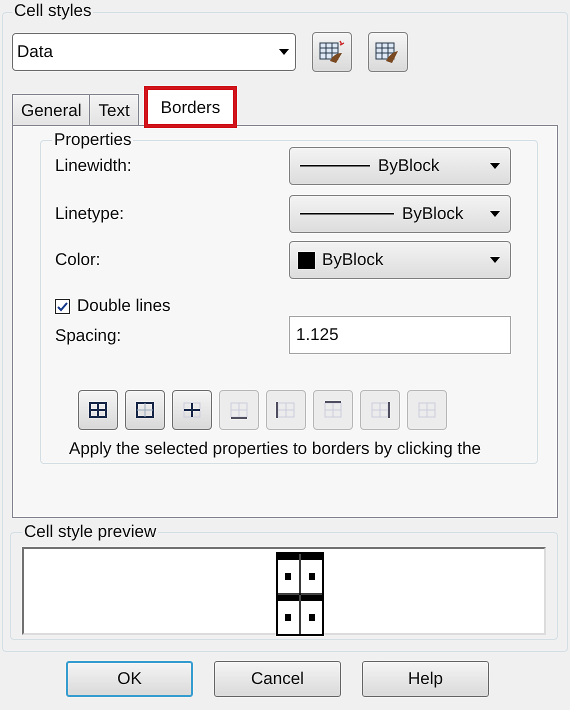  I want to click on style-dropdown: Data, so click(154, 52).